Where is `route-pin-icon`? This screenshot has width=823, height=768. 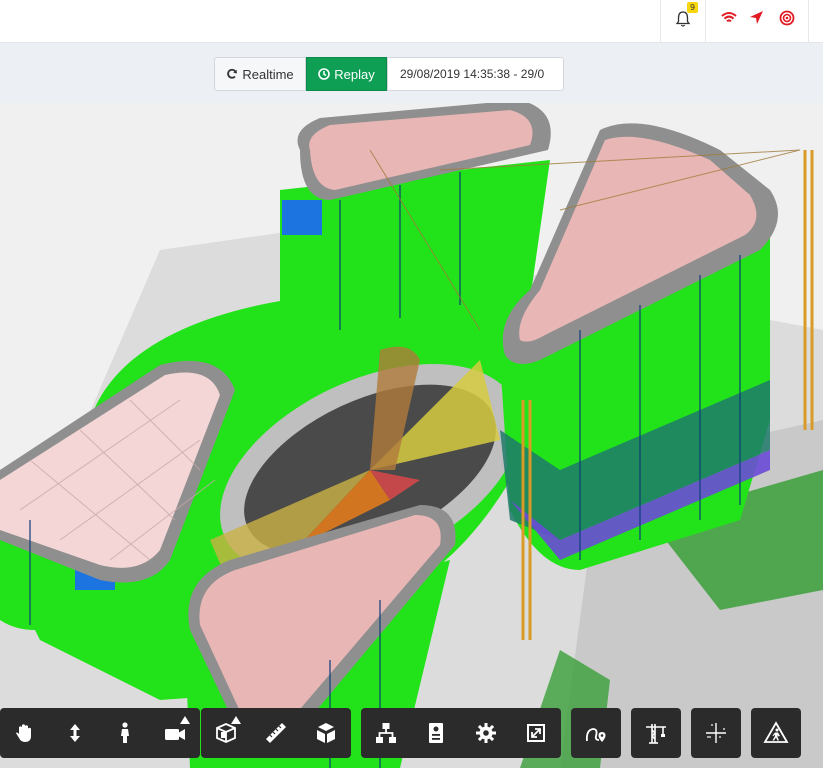 route-pin-icon is located at coordinates (595, 735).